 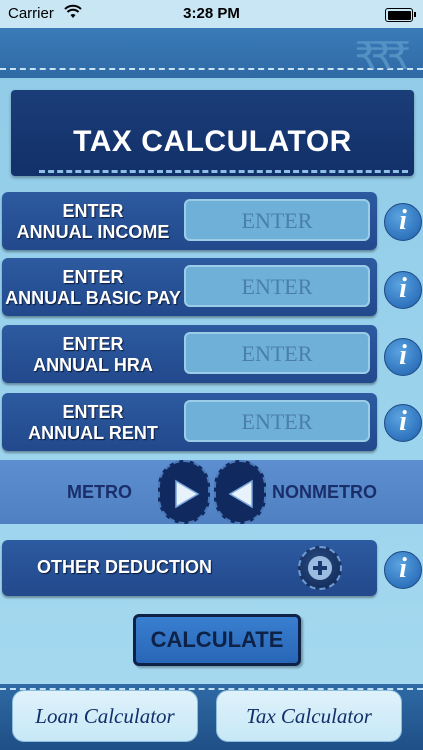 I want to click on loan-calculator-tab: Loan Calculator, so click(x=105, y=716).